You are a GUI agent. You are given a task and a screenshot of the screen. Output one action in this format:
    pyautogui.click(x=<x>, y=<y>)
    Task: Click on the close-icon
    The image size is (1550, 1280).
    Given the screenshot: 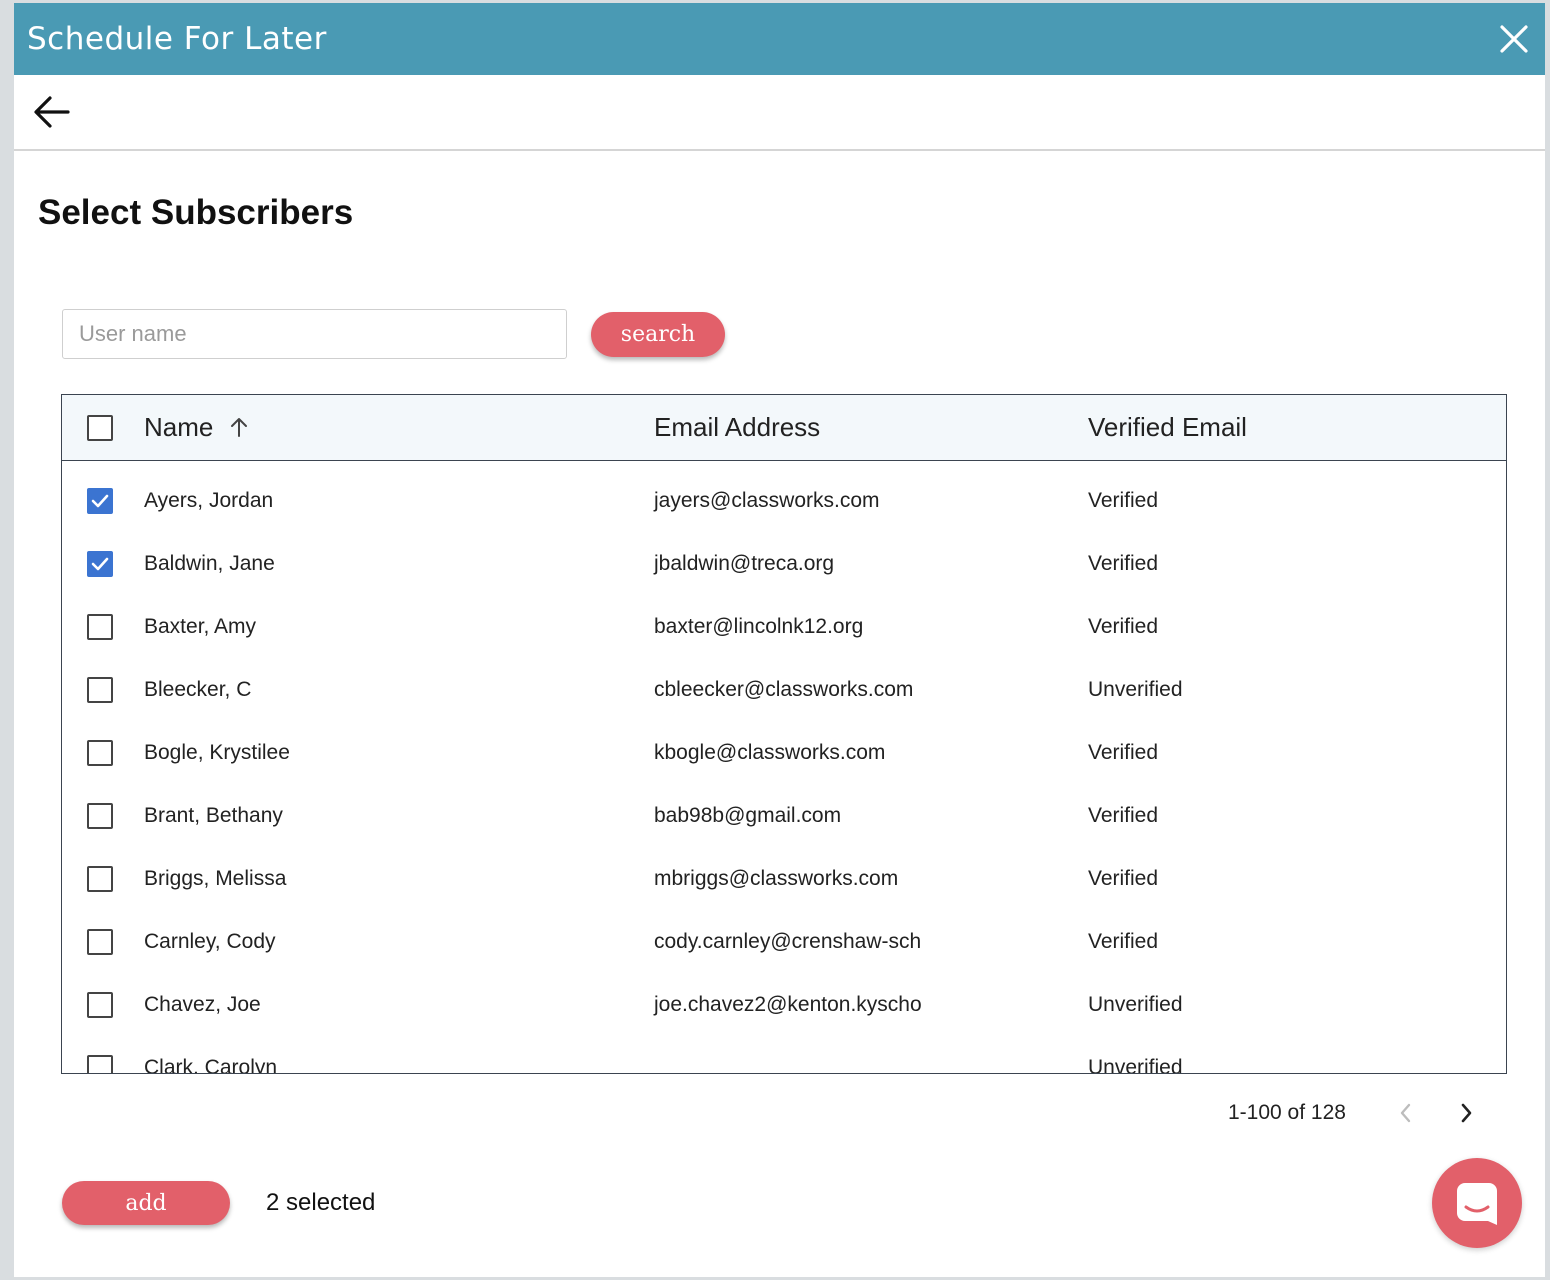 What is the action you would take?
    pyautogui.click(x=1514, y=39)
    